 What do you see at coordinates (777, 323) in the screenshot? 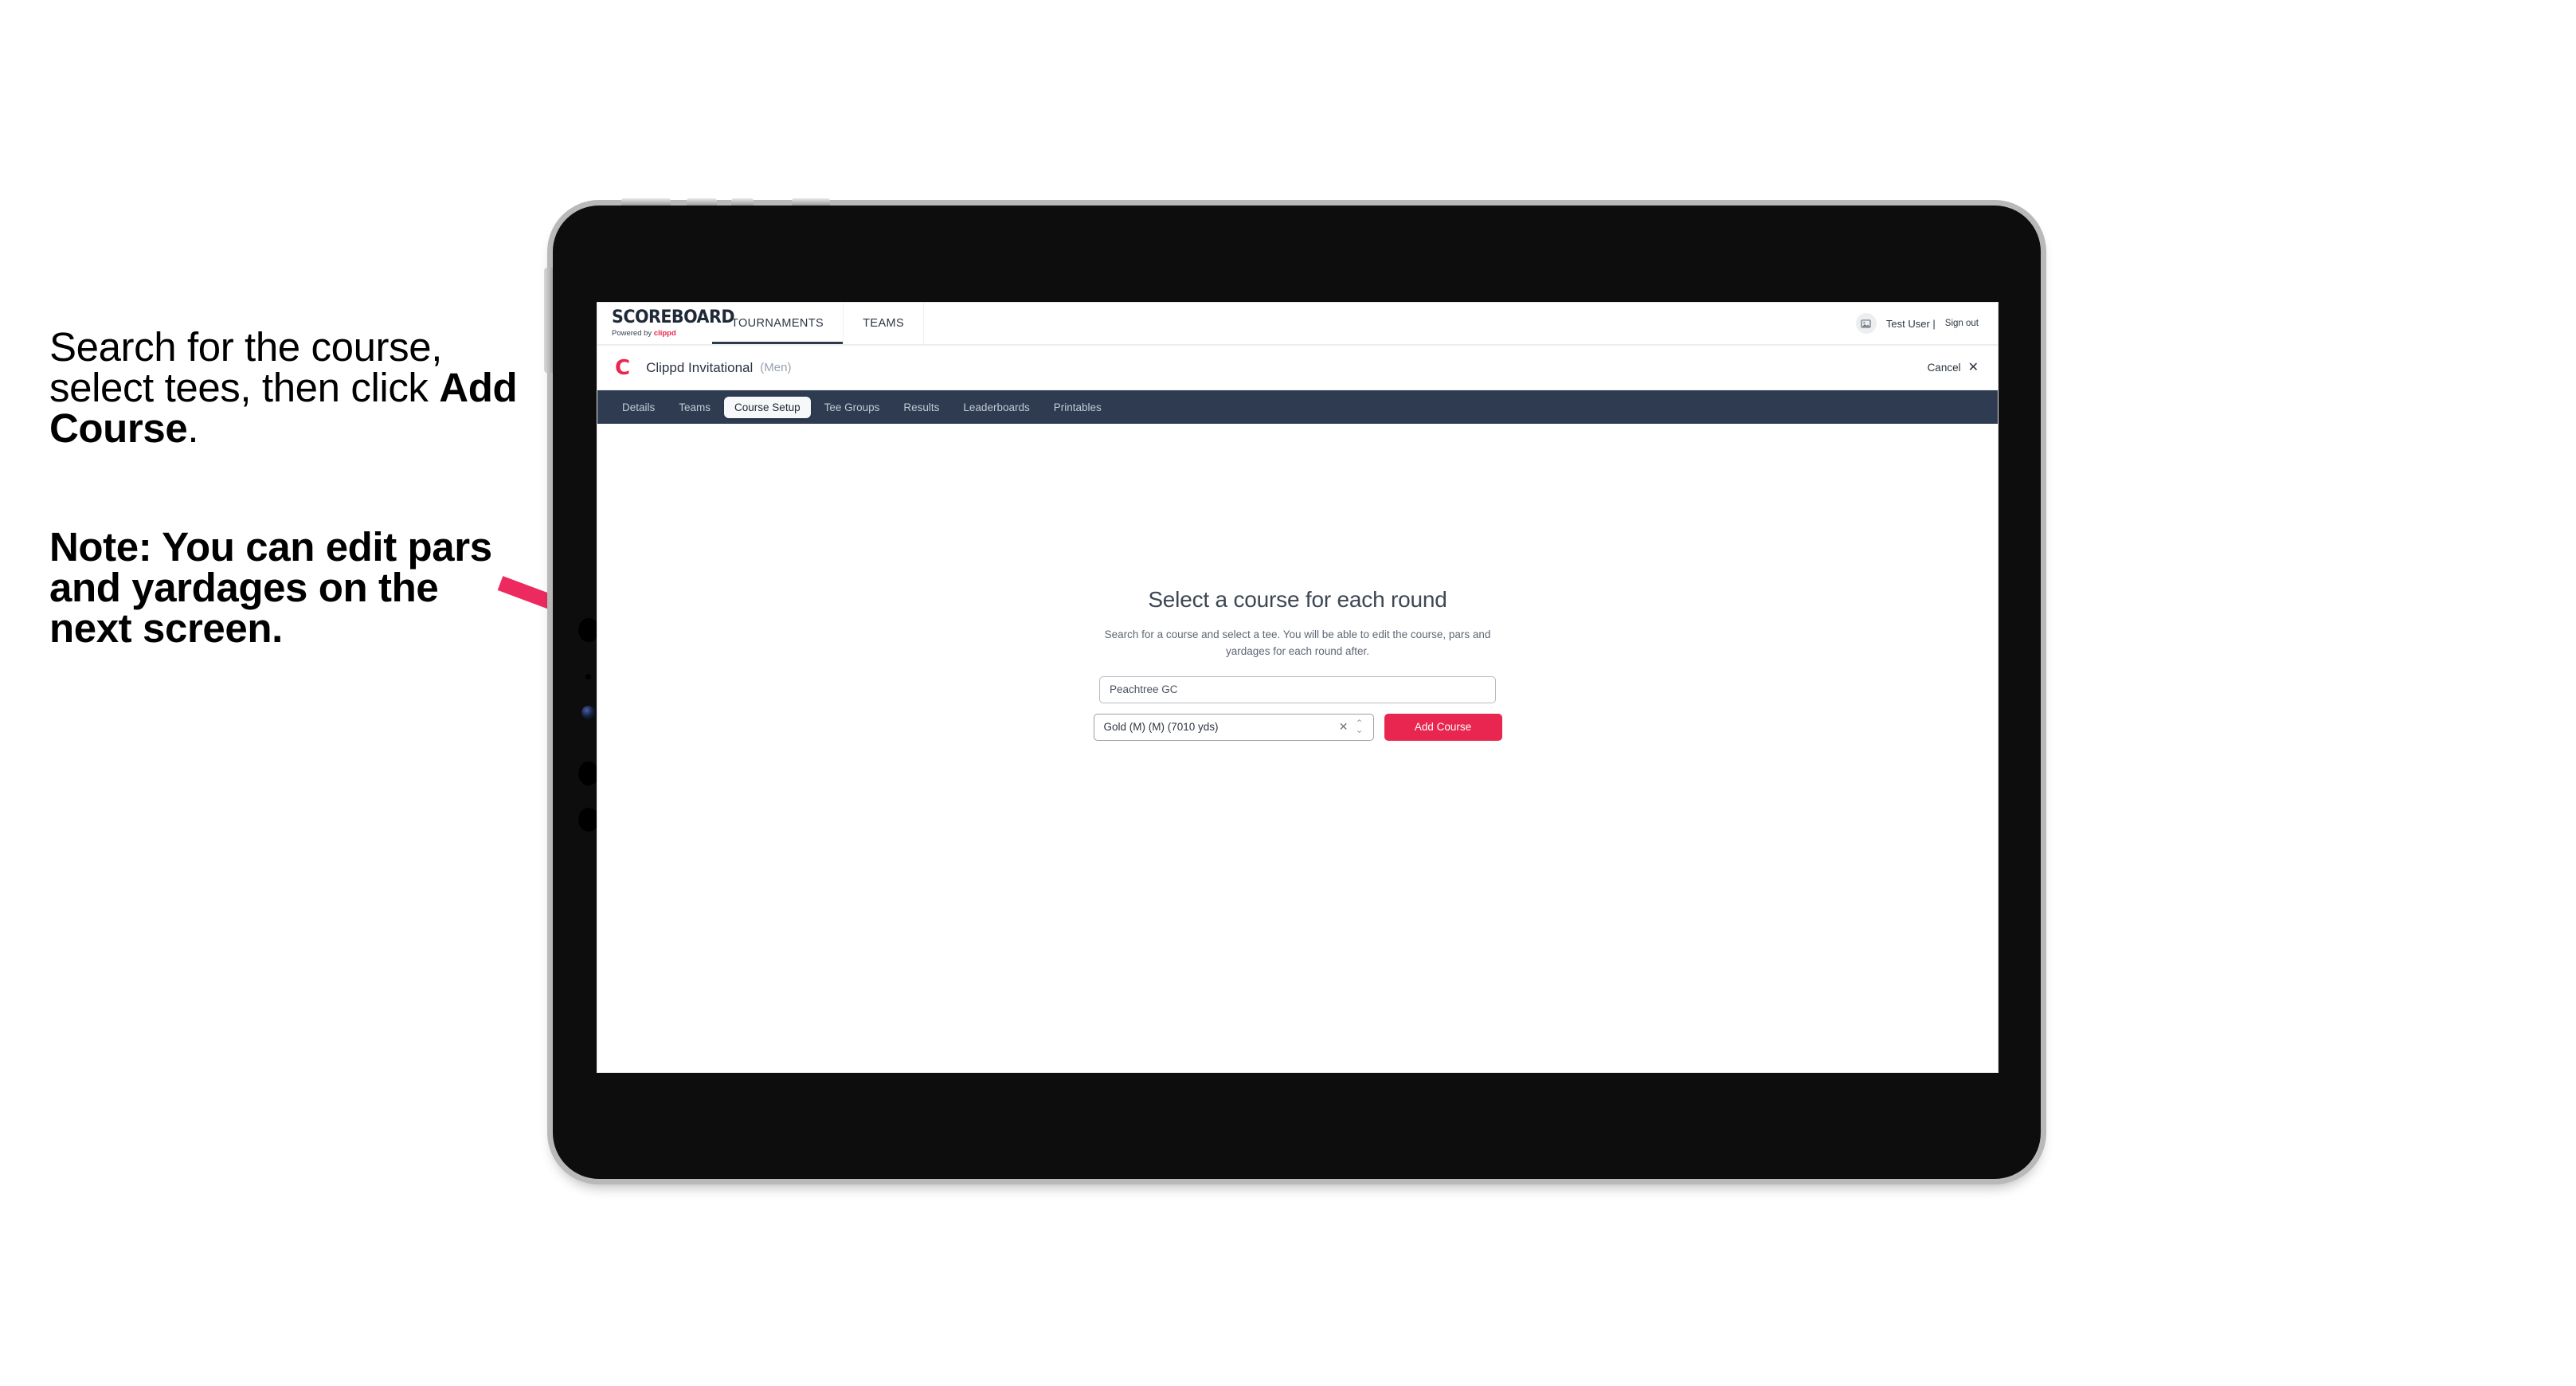
I see `topnav-label-tournaments: TOURNAMENTS` at bounding box center [777, 323].